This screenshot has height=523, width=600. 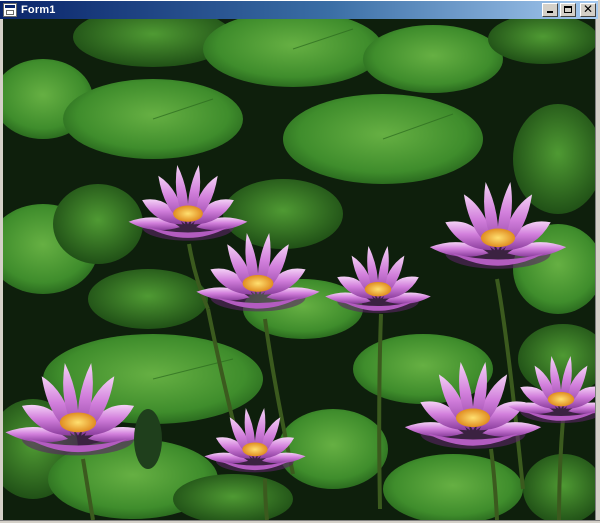 I want to click on form-window-icon, so click(x=10, y=10).